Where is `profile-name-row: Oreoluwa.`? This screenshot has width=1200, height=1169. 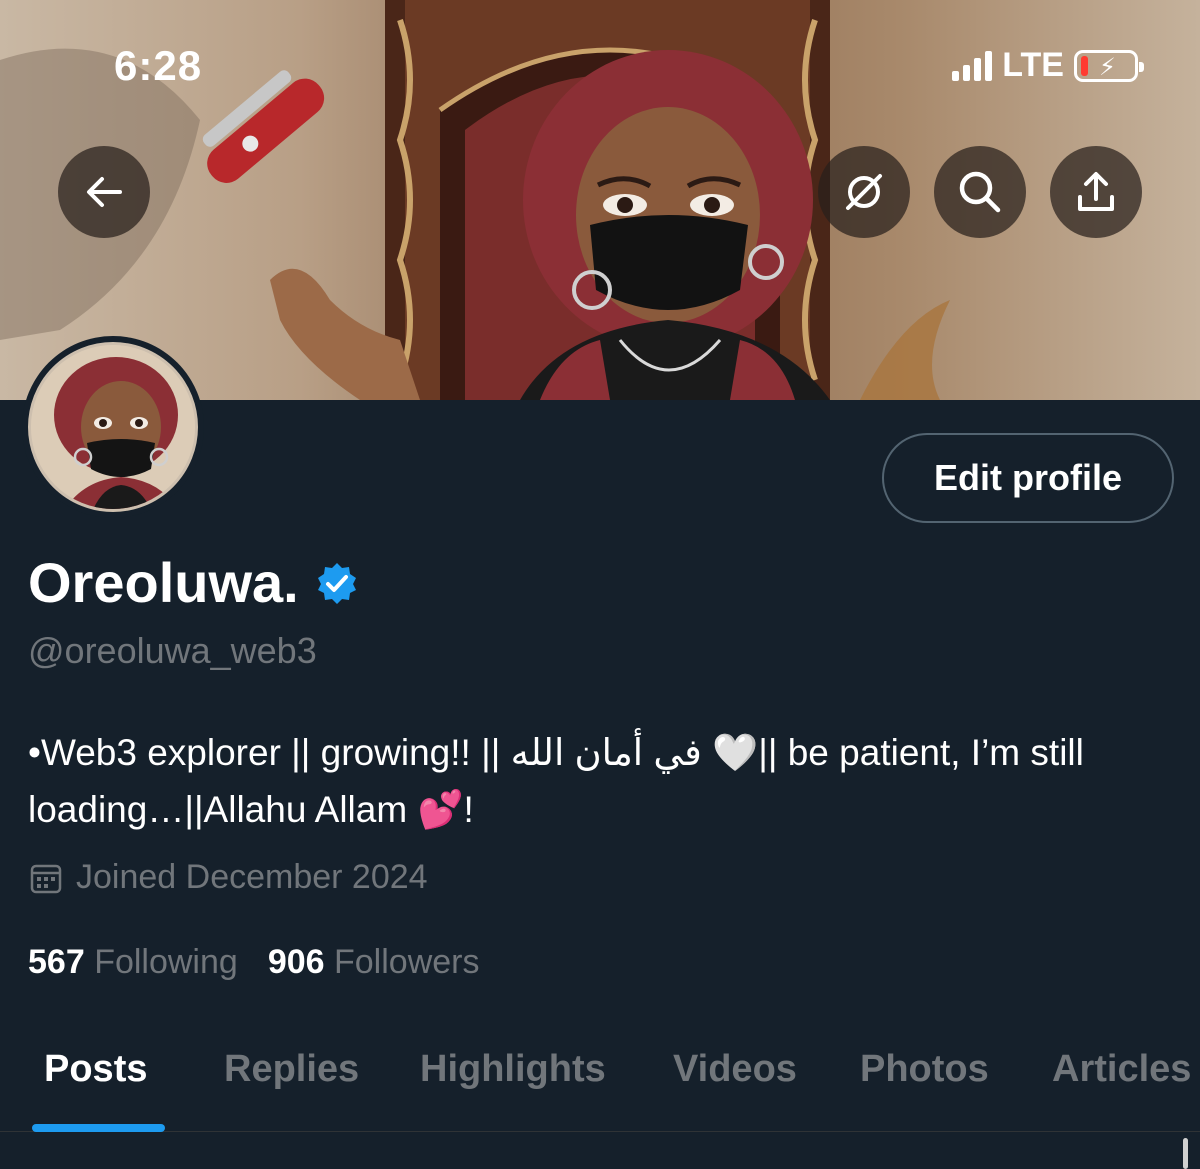 profile-name-row: Oreoluwa. is located at coordinates (193, 582).